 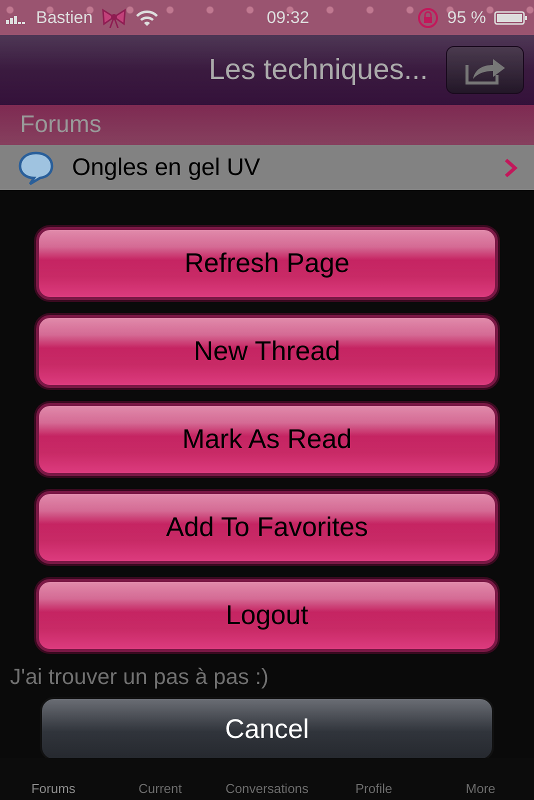 What do you see at coordinates (428, 17) in the screenshot?
I see `rotation-lock-icon` at bounding box center [428, 17].